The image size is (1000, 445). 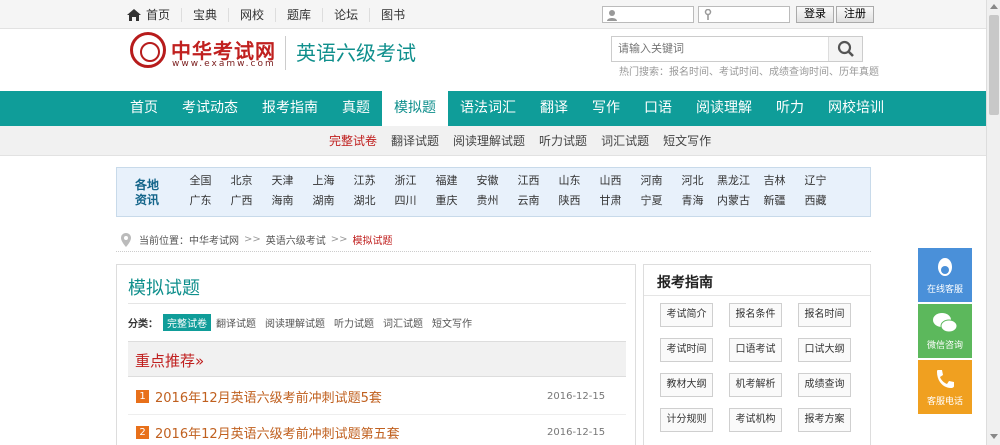 I want to click on region-link: 新疆, so click(x=774, y=200).